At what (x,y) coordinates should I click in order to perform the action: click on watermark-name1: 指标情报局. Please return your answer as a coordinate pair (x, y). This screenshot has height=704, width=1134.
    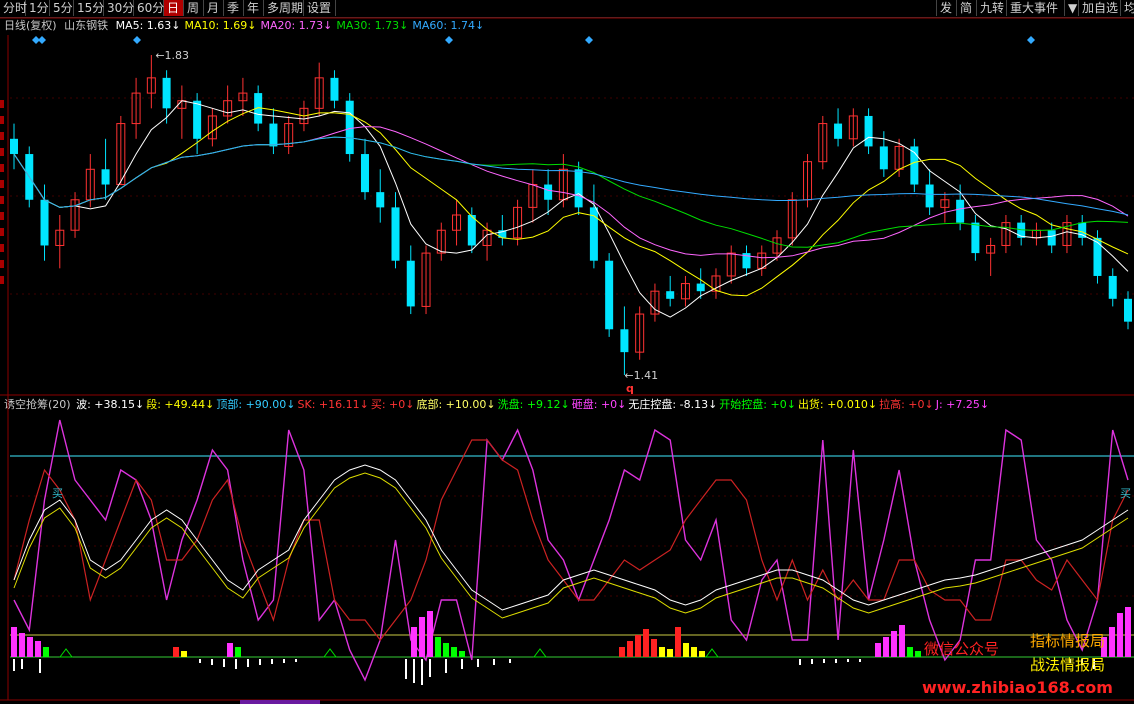
    Looking at the image, I should click on (1068, 641).